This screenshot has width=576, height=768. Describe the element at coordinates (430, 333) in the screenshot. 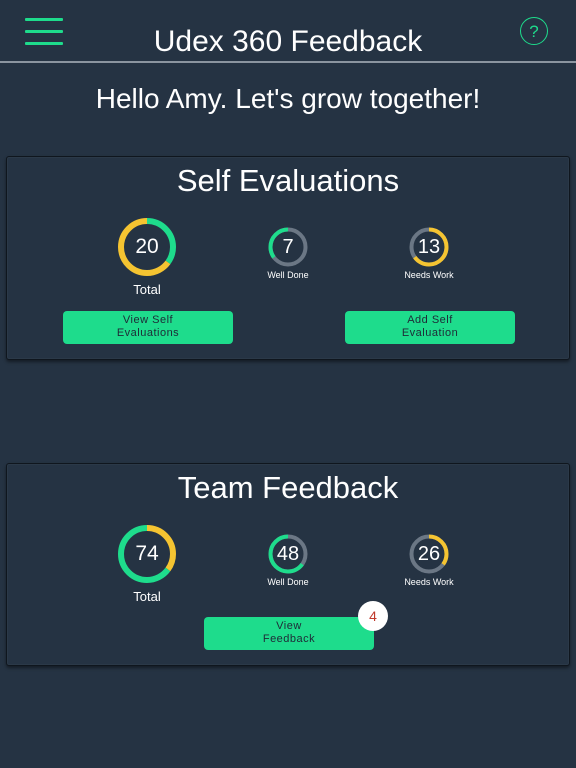

I see `add-self-evaluation-line2: Evaluation` at that location.